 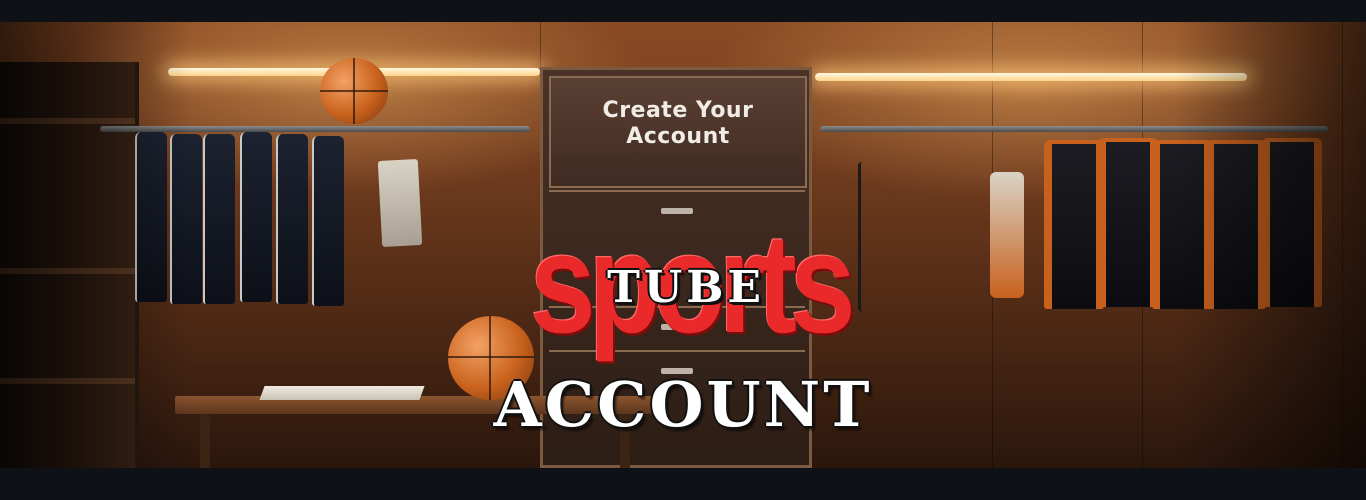 I want to click on hang-tag, so click(x=400, y=203).